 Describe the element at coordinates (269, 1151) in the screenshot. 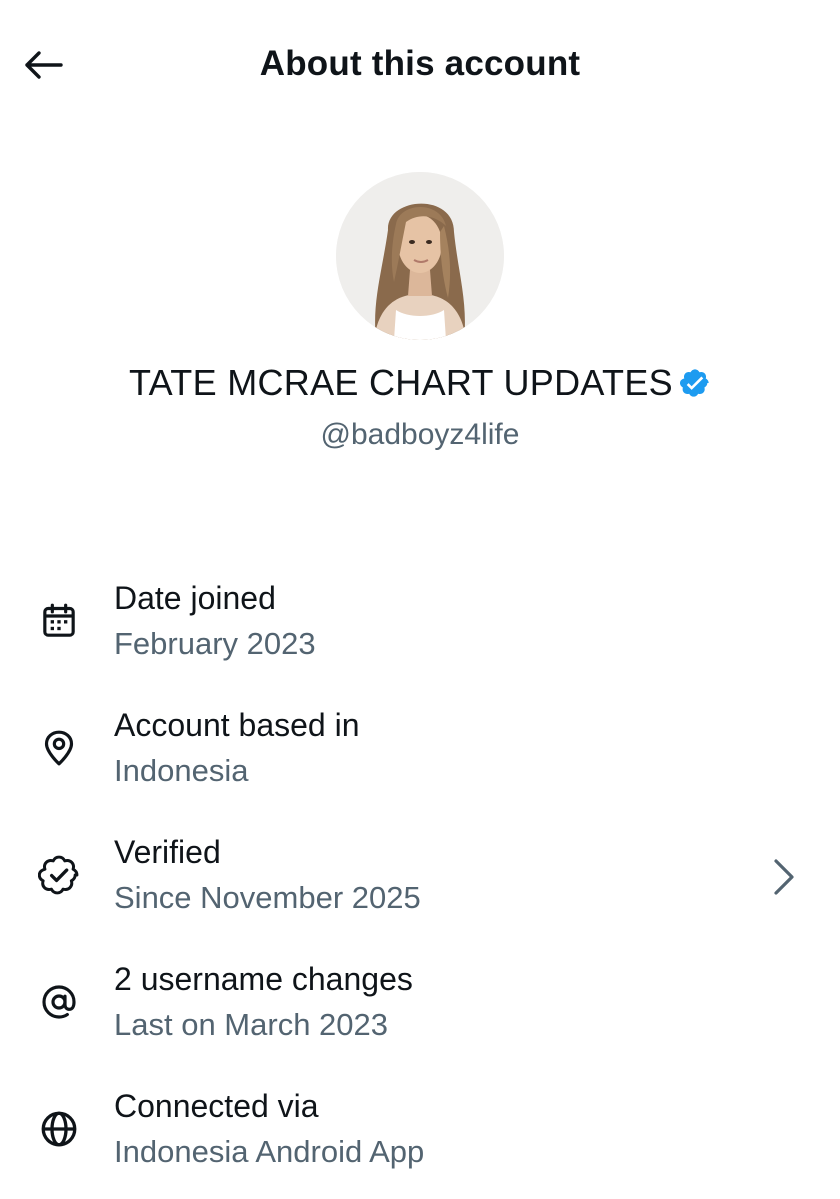

I see `info-value: Indonesia Android App` at that location.